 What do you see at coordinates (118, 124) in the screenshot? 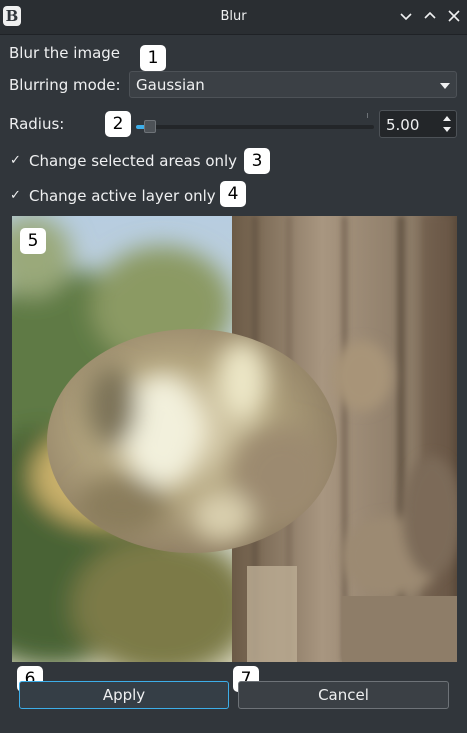
I see `callout-badge-2: 2` at bounding box center [118, 124].